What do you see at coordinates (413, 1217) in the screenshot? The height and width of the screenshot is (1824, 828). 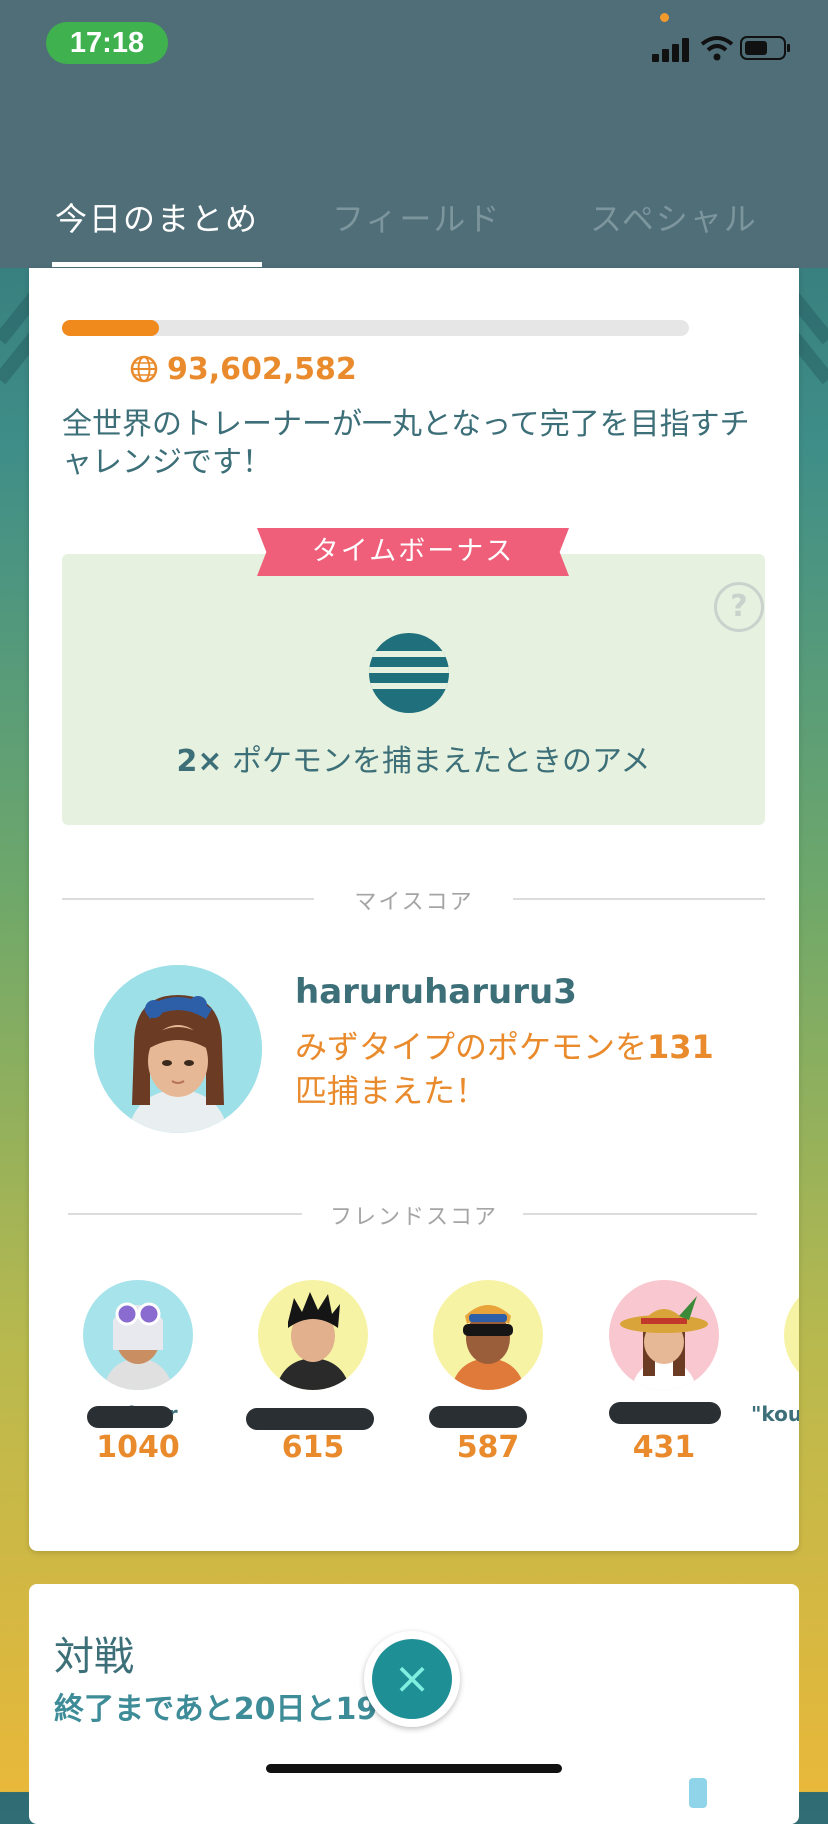 I see `friend-score-section-label: フレンドスコア` at bounding box center [413, 1217].